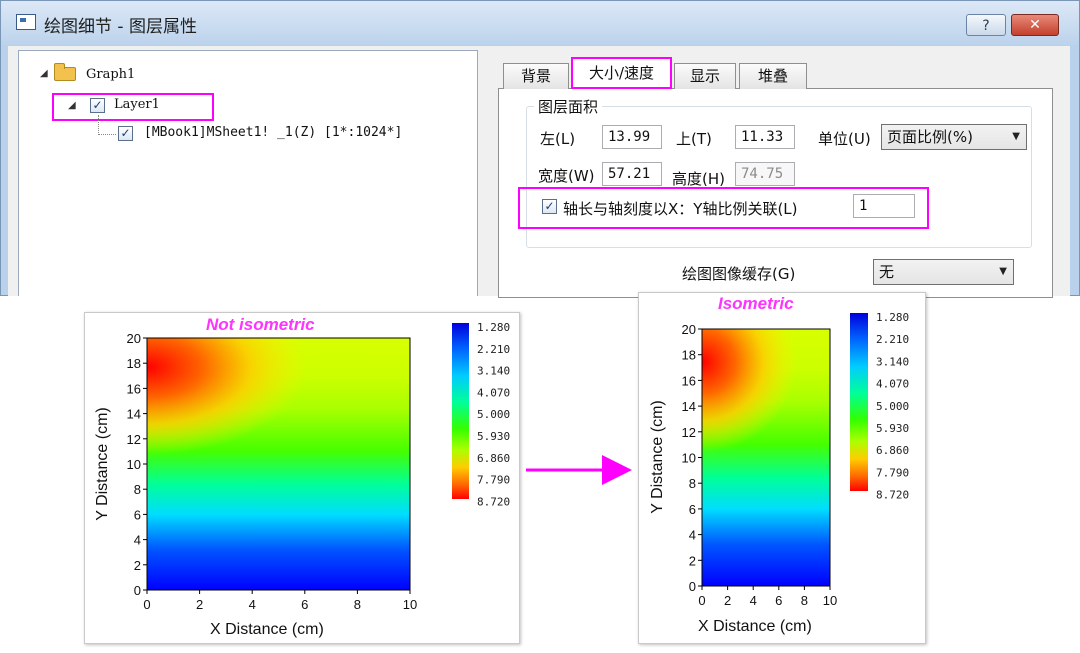 Image resolution: width=1080 pixels, height=653 pixels. I want to click on plot1-y-axis-title: Y Distance (cm), so click(102, 464).